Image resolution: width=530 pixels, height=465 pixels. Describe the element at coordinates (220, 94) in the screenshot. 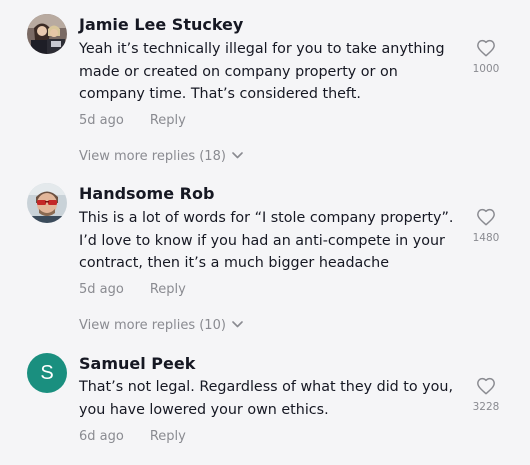

I see `comment-text-line: company time. That’s considered theft.` at that location.